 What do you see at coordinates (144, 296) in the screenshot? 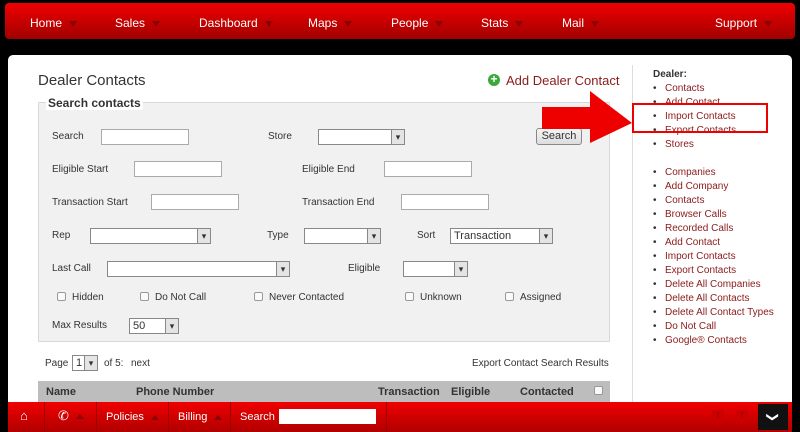
I see `do-not-call-checkbox` at bounding box center [144, 296].